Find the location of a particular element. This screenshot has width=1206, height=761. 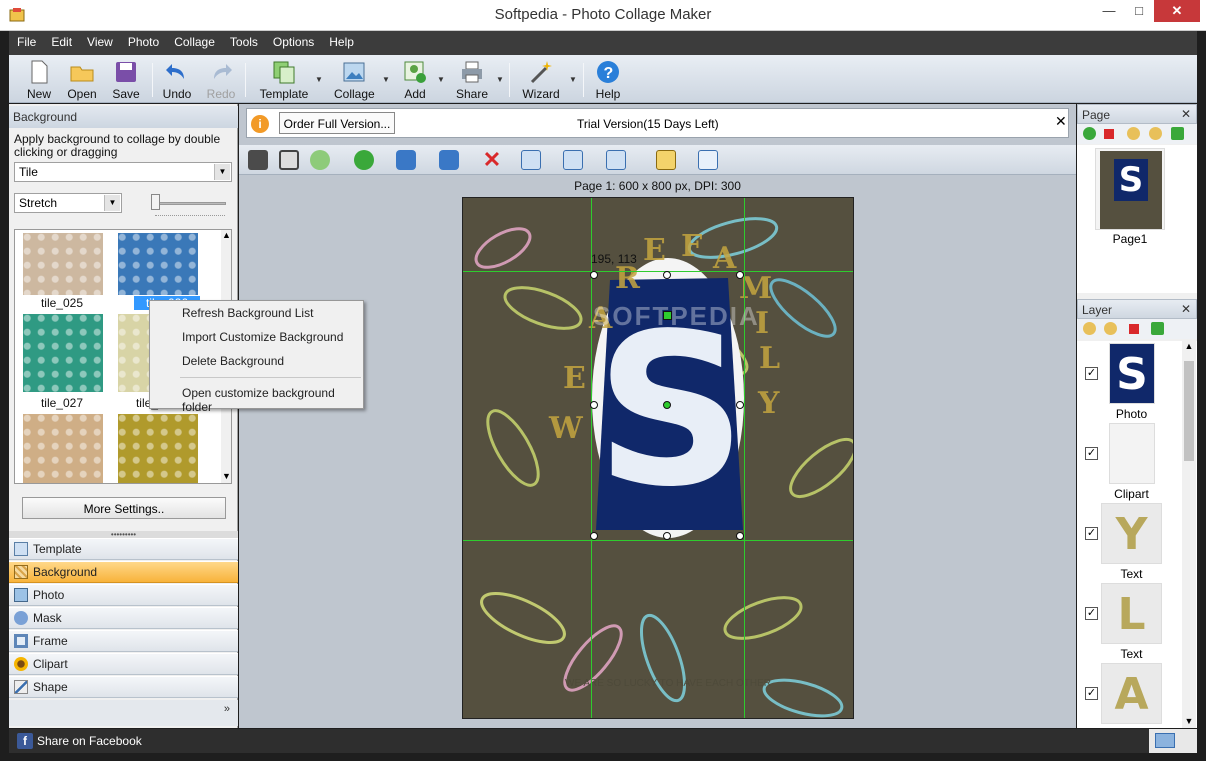

person-icon is located at coordinates (258, 160).